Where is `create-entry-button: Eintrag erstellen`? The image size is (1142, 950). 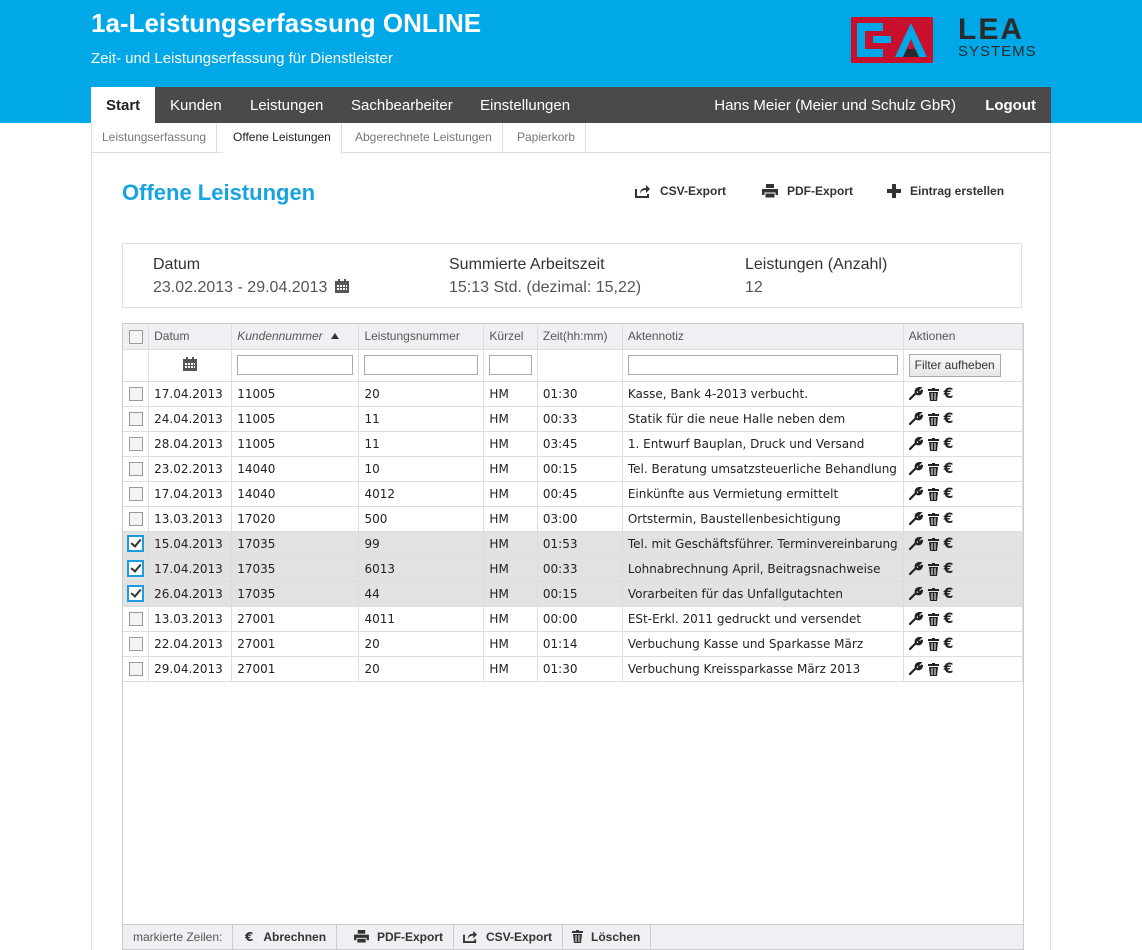 create-entry-button: Eintrag erstellen is located at coordinates (945, 191).